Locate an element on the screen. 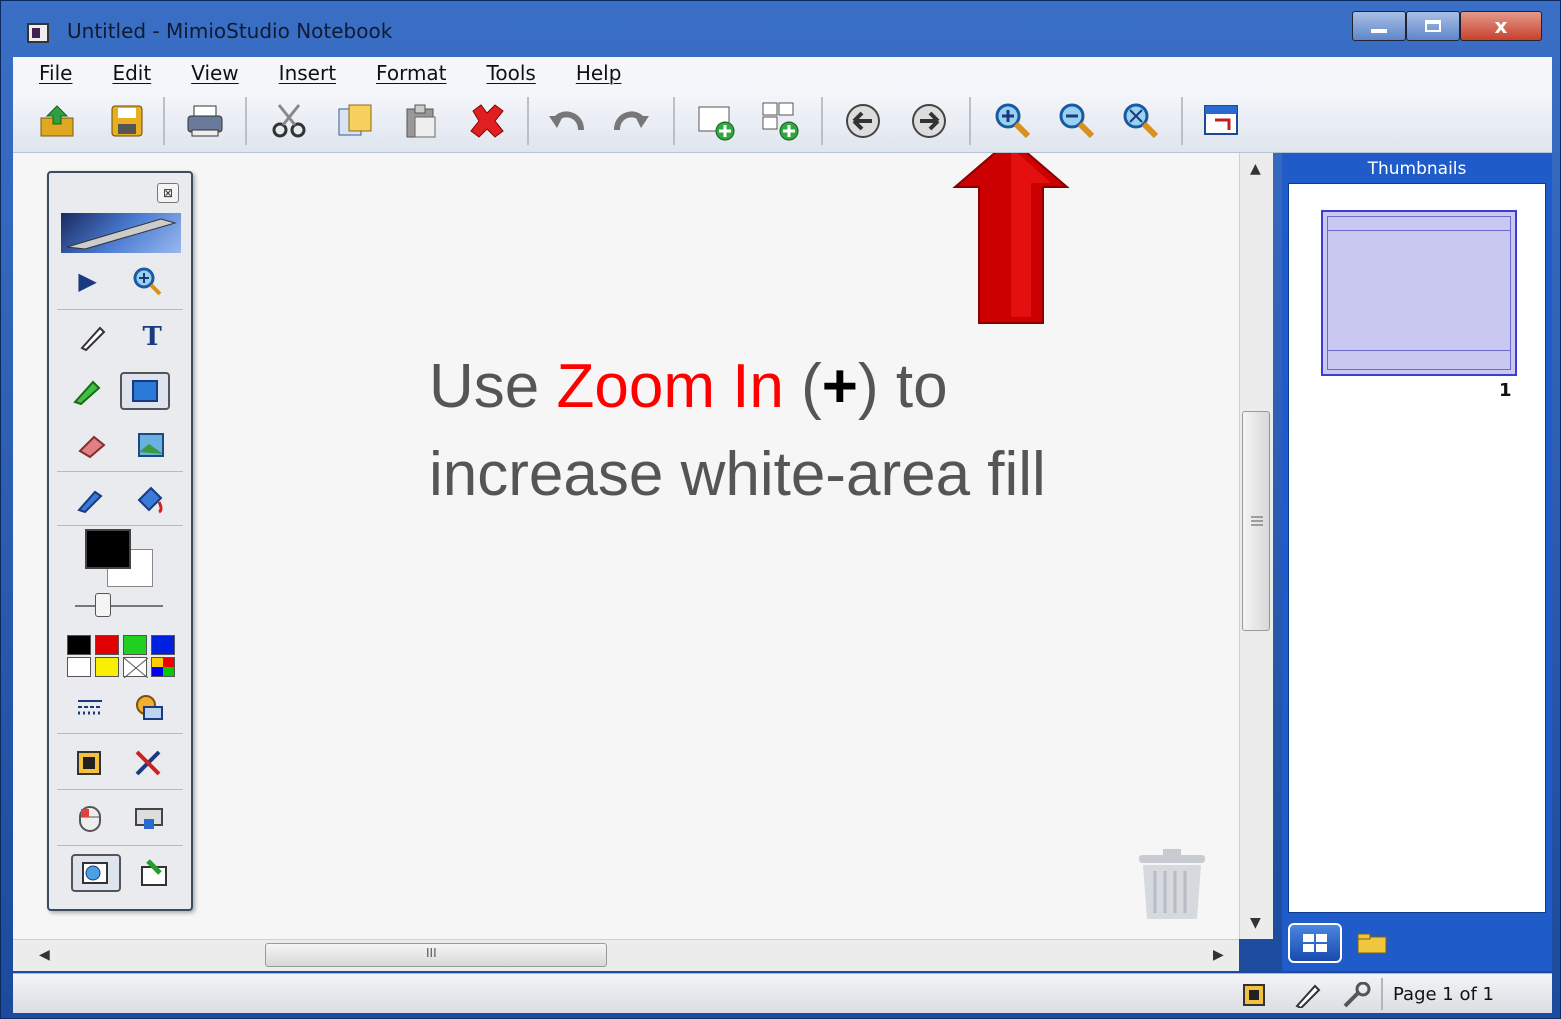 The height and width of the screenshot is (1019, 1561). previous-page-icon is located at coordinates (863, 121).